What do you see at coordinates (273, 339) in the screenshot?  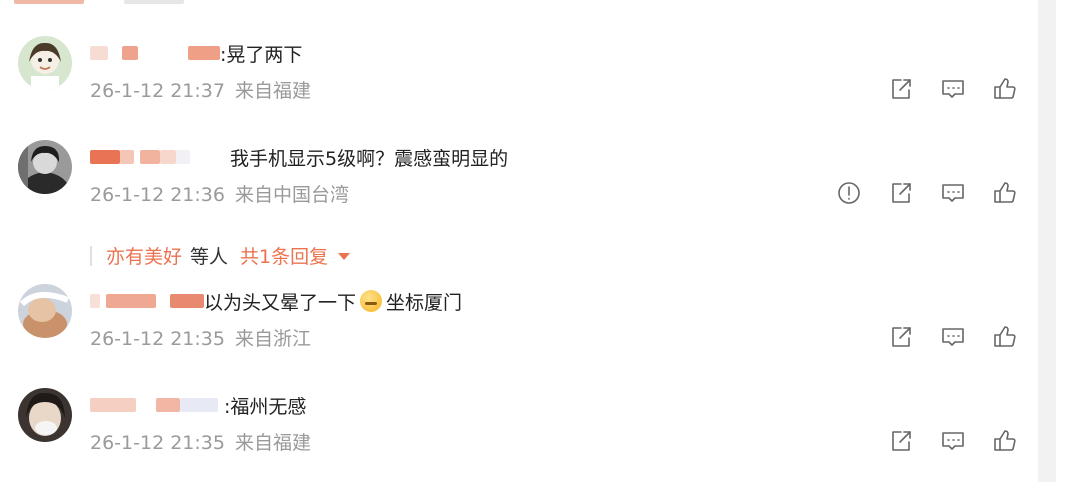 I see `comment-location: 来自浙江` at bounding box center [273, 339].